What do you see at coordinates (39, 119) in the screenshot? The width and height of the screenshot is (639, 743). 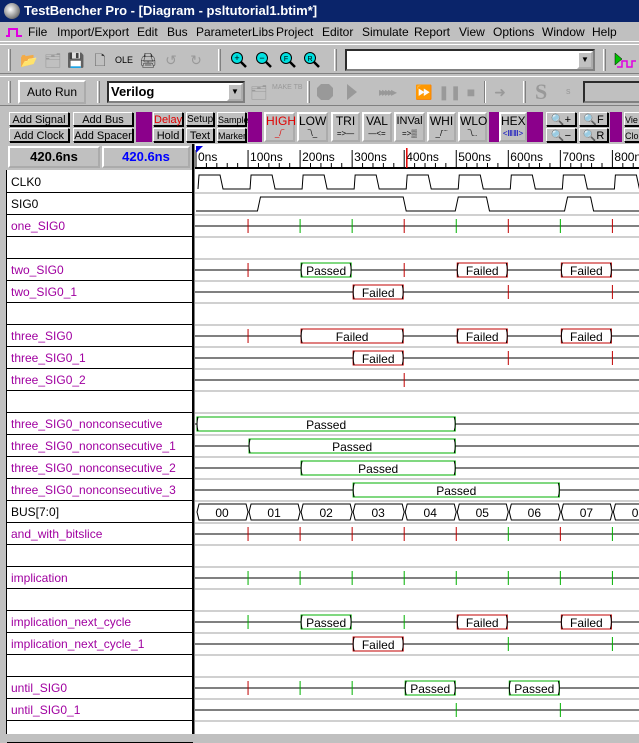 I see `add-signal-button: Add Signal` at bounding box center [39, 119].